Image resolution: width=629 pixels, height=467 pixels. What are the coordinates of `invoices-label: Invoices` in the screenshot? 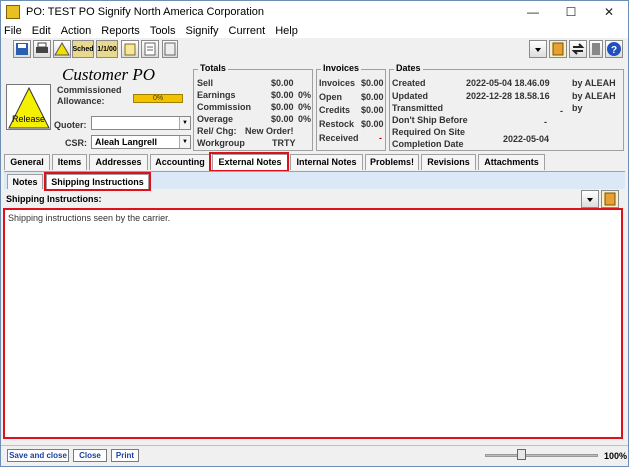 It's located at (337, 83).